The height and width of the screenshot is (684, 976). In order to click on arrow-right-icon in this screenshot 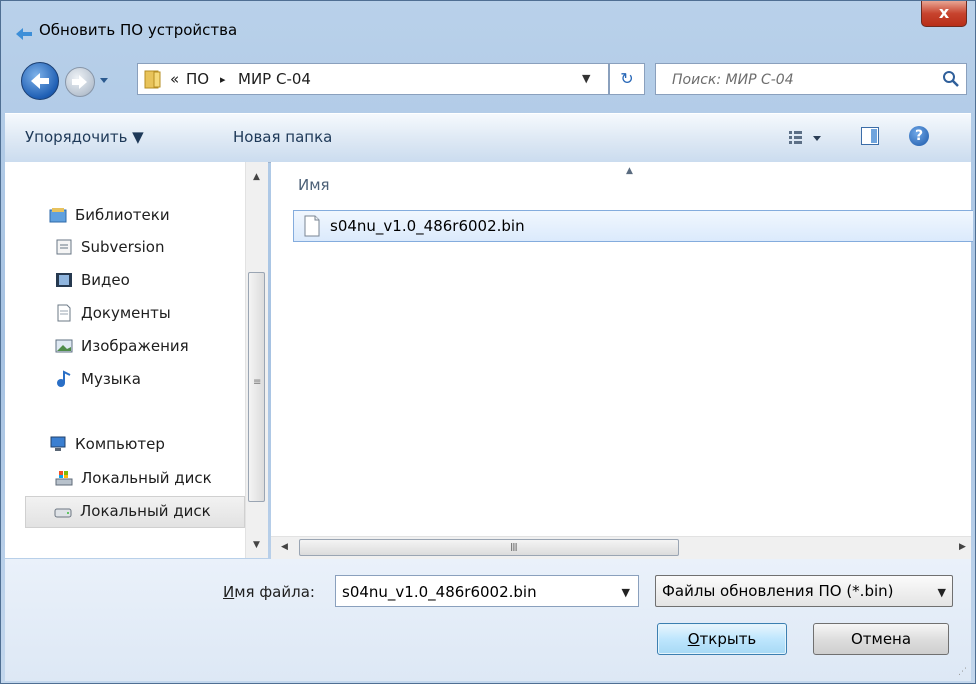, I will do `click(79, 82)`.